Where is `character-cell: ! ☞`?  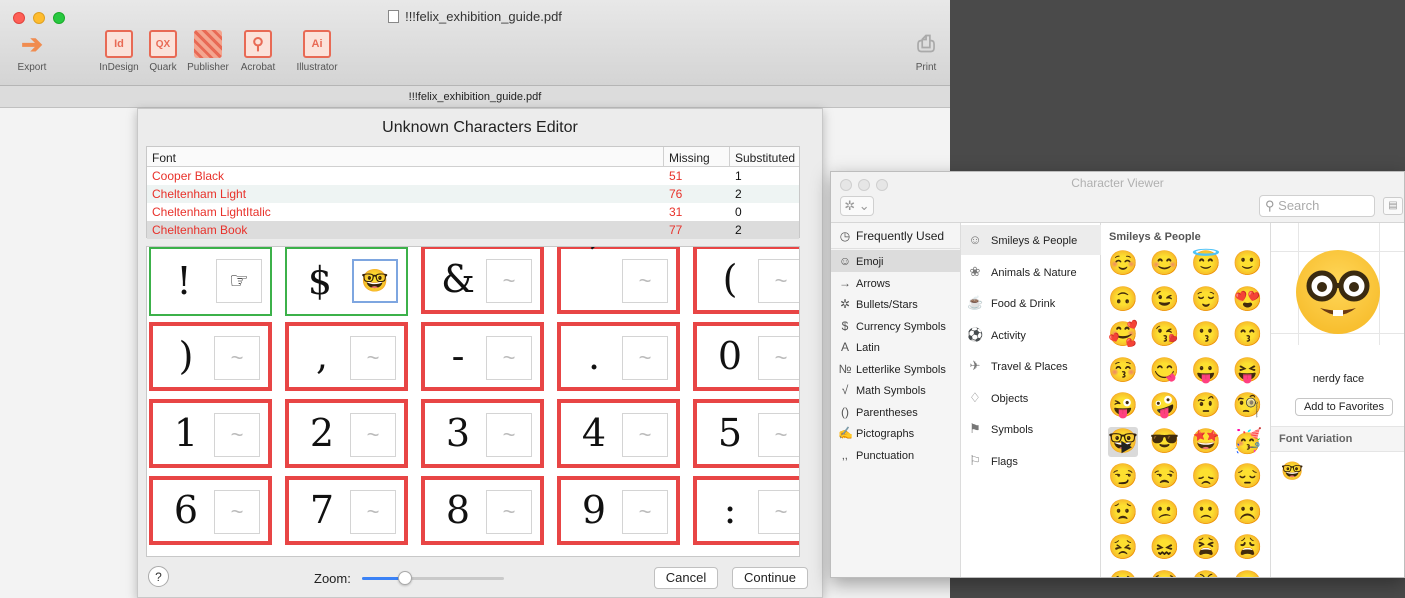
character-cell: ! ☞ is located at coordinates (210, 281).